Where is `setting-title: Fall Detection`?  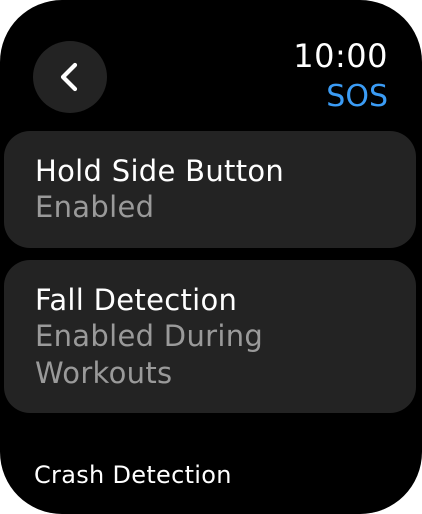 setting-title: Fall Detection is located at coordinates (136, 300).